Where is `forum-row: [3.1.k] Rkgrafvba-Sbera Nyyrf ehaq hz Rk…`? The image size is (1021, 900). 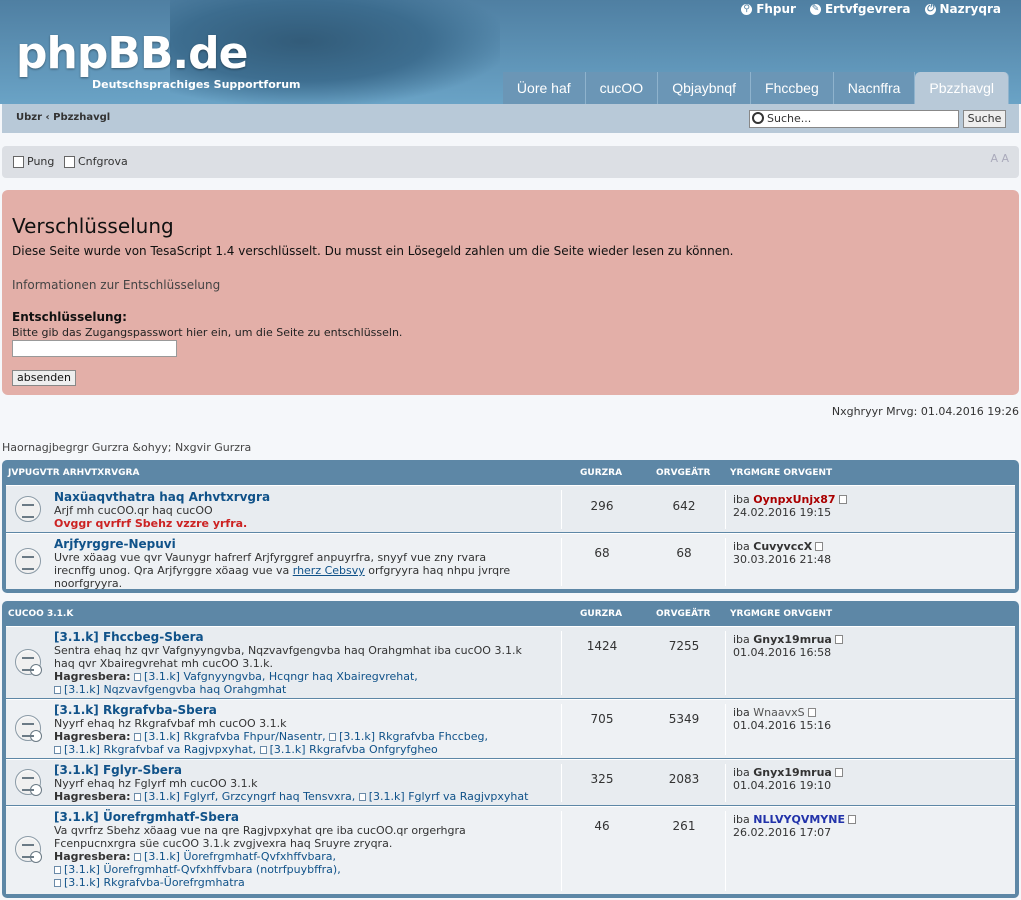 forum-row: [3.1.k] Rkgrafvba-Sbera Nyyrf ehaq hz Rk… is located at coordinates (510, 728).